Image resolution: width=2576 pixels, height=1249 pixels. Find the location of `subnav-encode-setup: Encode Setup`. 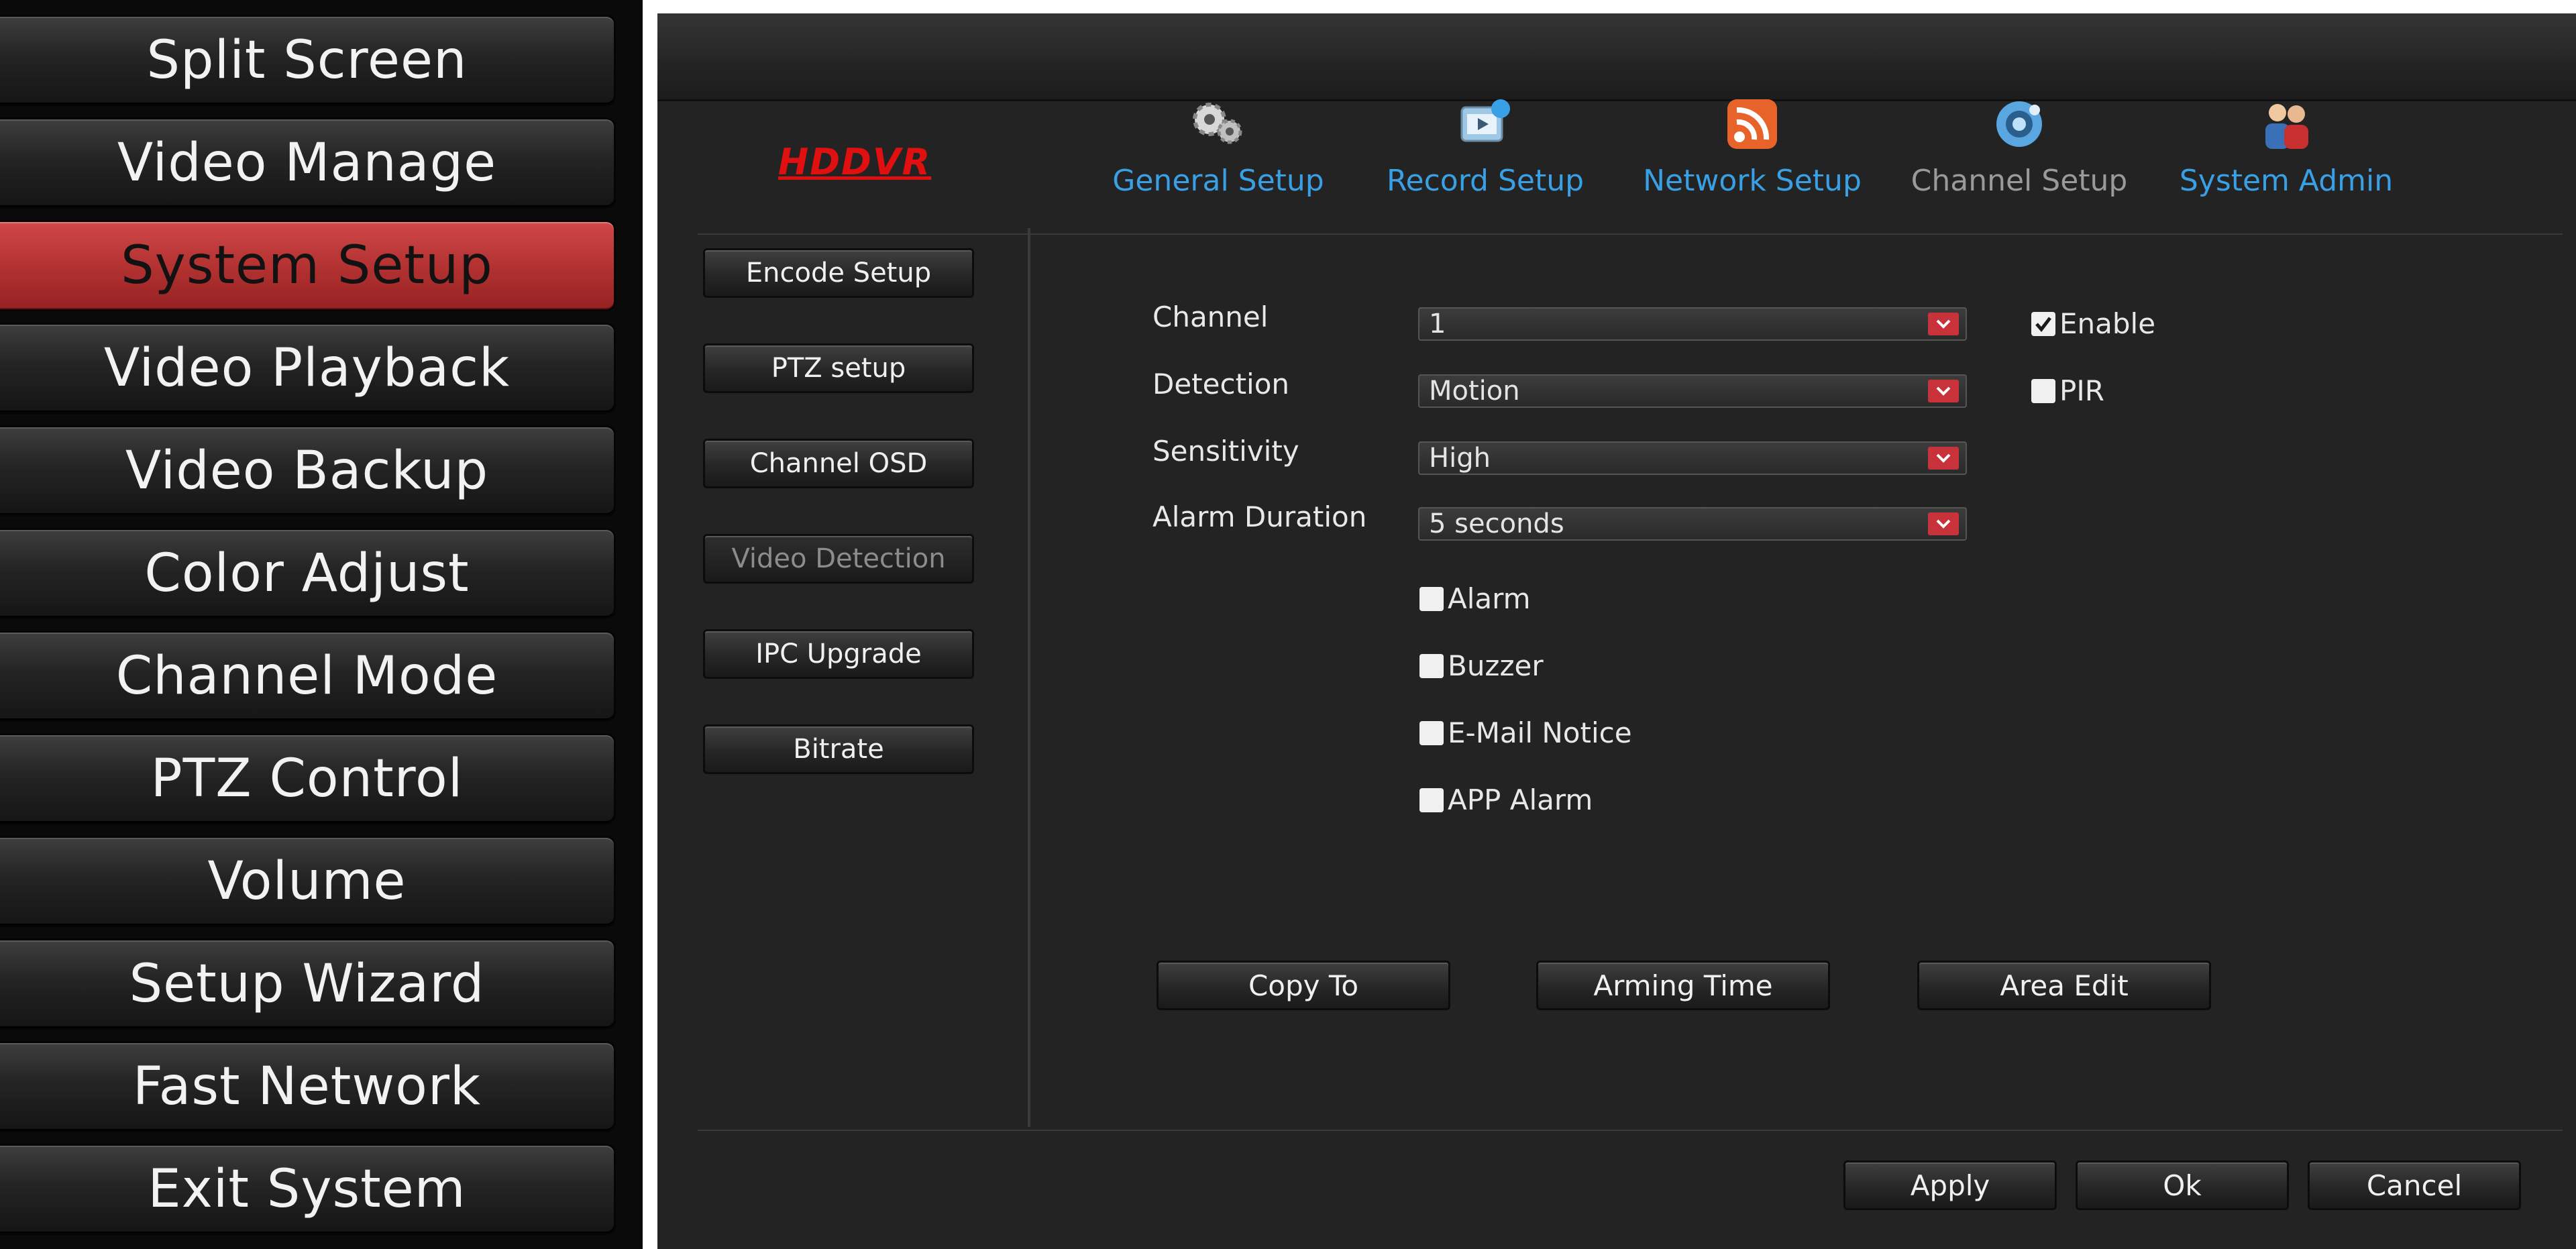

subnav-encode-setup: Encode Setup is located at coordinates (838, 273).